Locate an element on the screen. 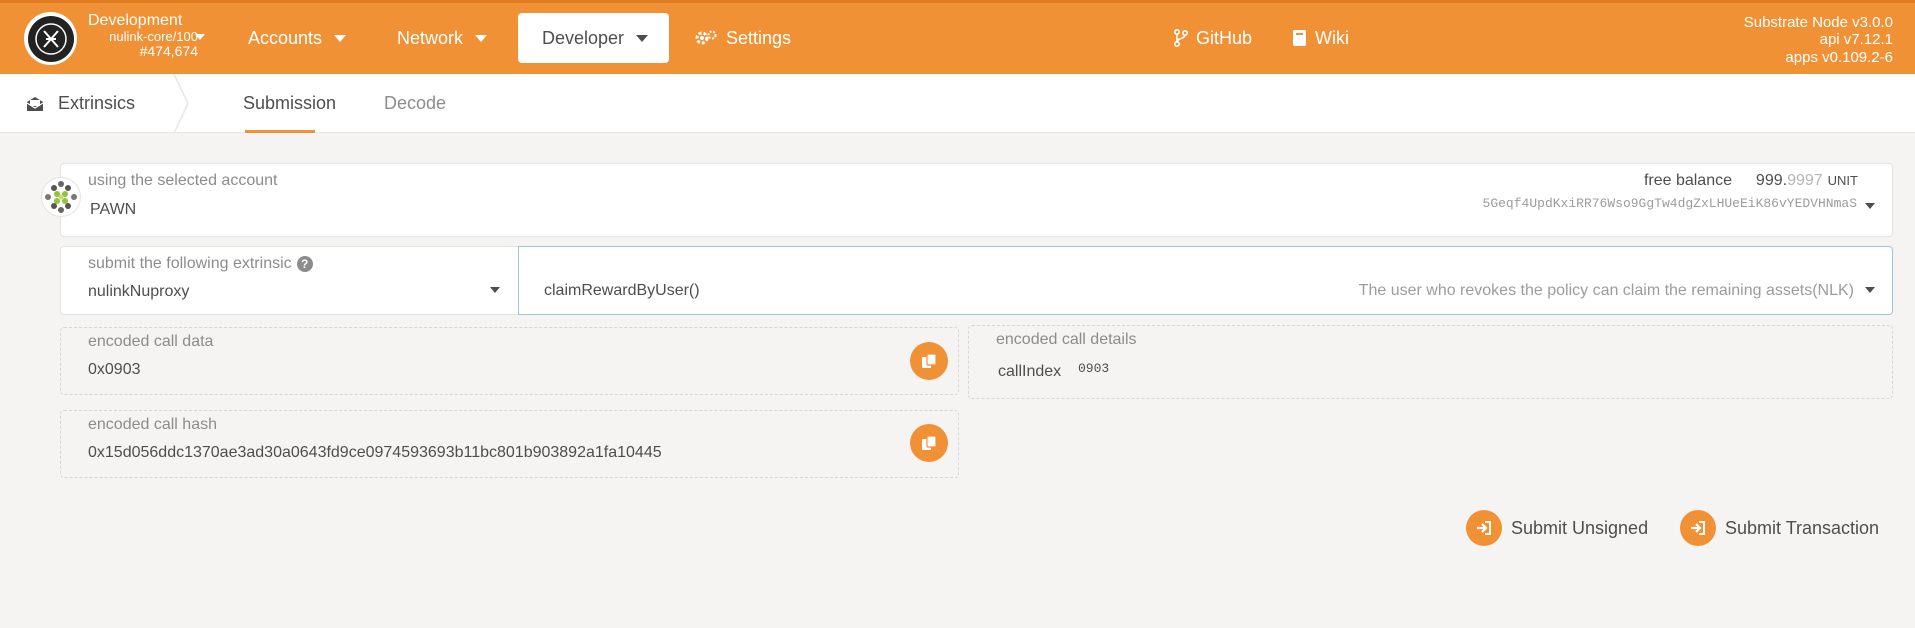 The width and height of the screenshot is (1915, 628). chain-runtime: nulink-core/100 is located at coordinates (153, 36).